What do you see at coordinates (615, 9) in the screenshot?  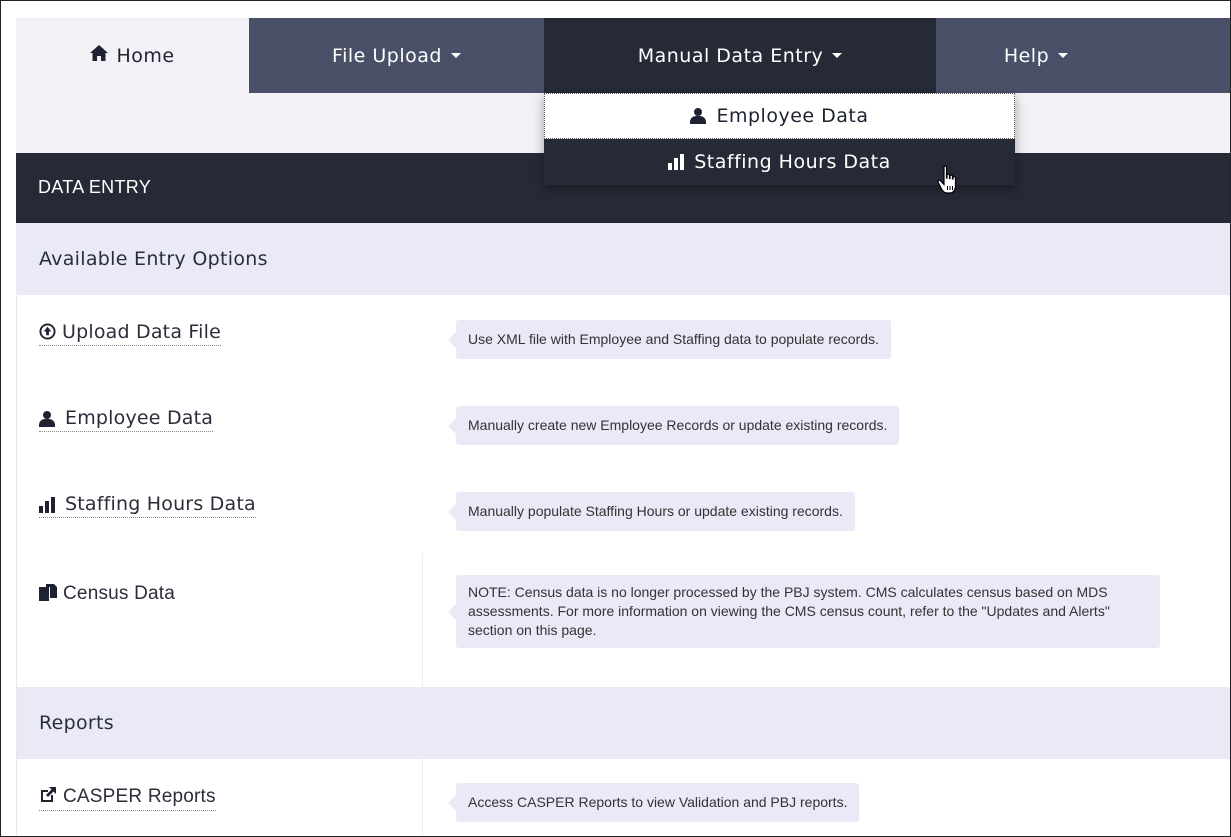 I see `navbar-top-margin` at bounding box center [615, 9].